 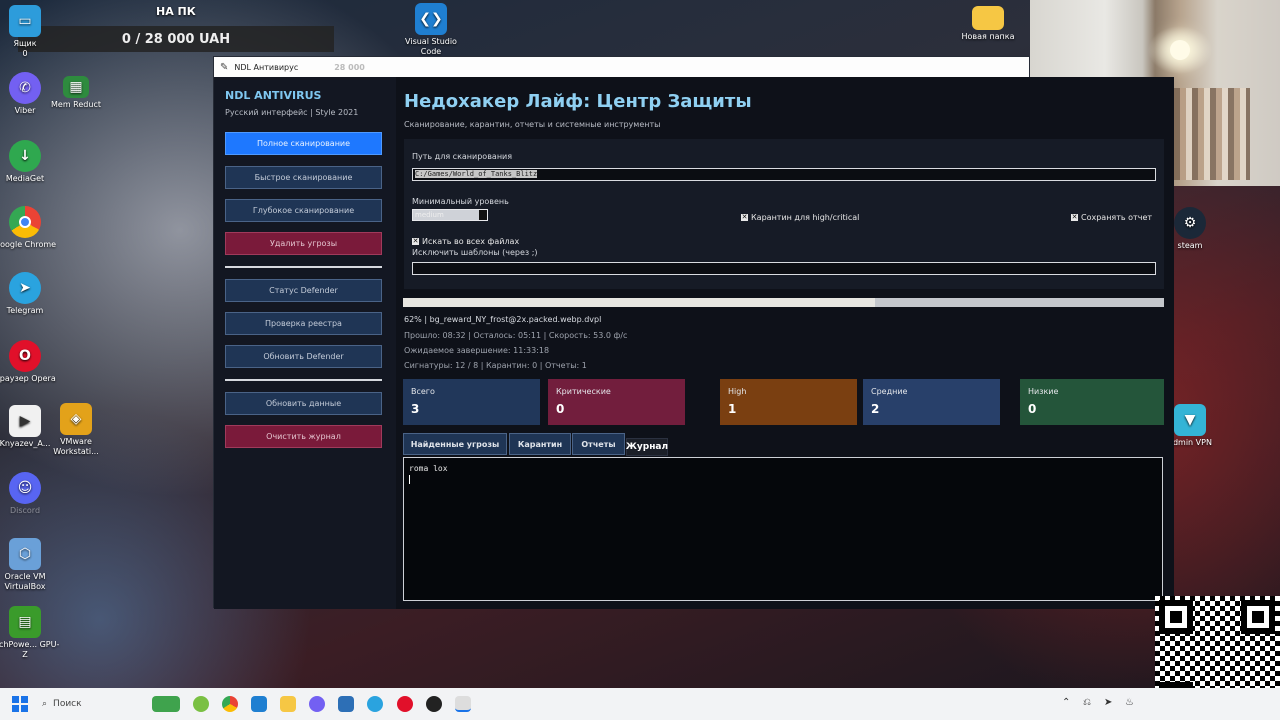 I want to click on scan-path-value: C:/Games/World_of_Tanks_Blitz, so click(x=476, y=174).